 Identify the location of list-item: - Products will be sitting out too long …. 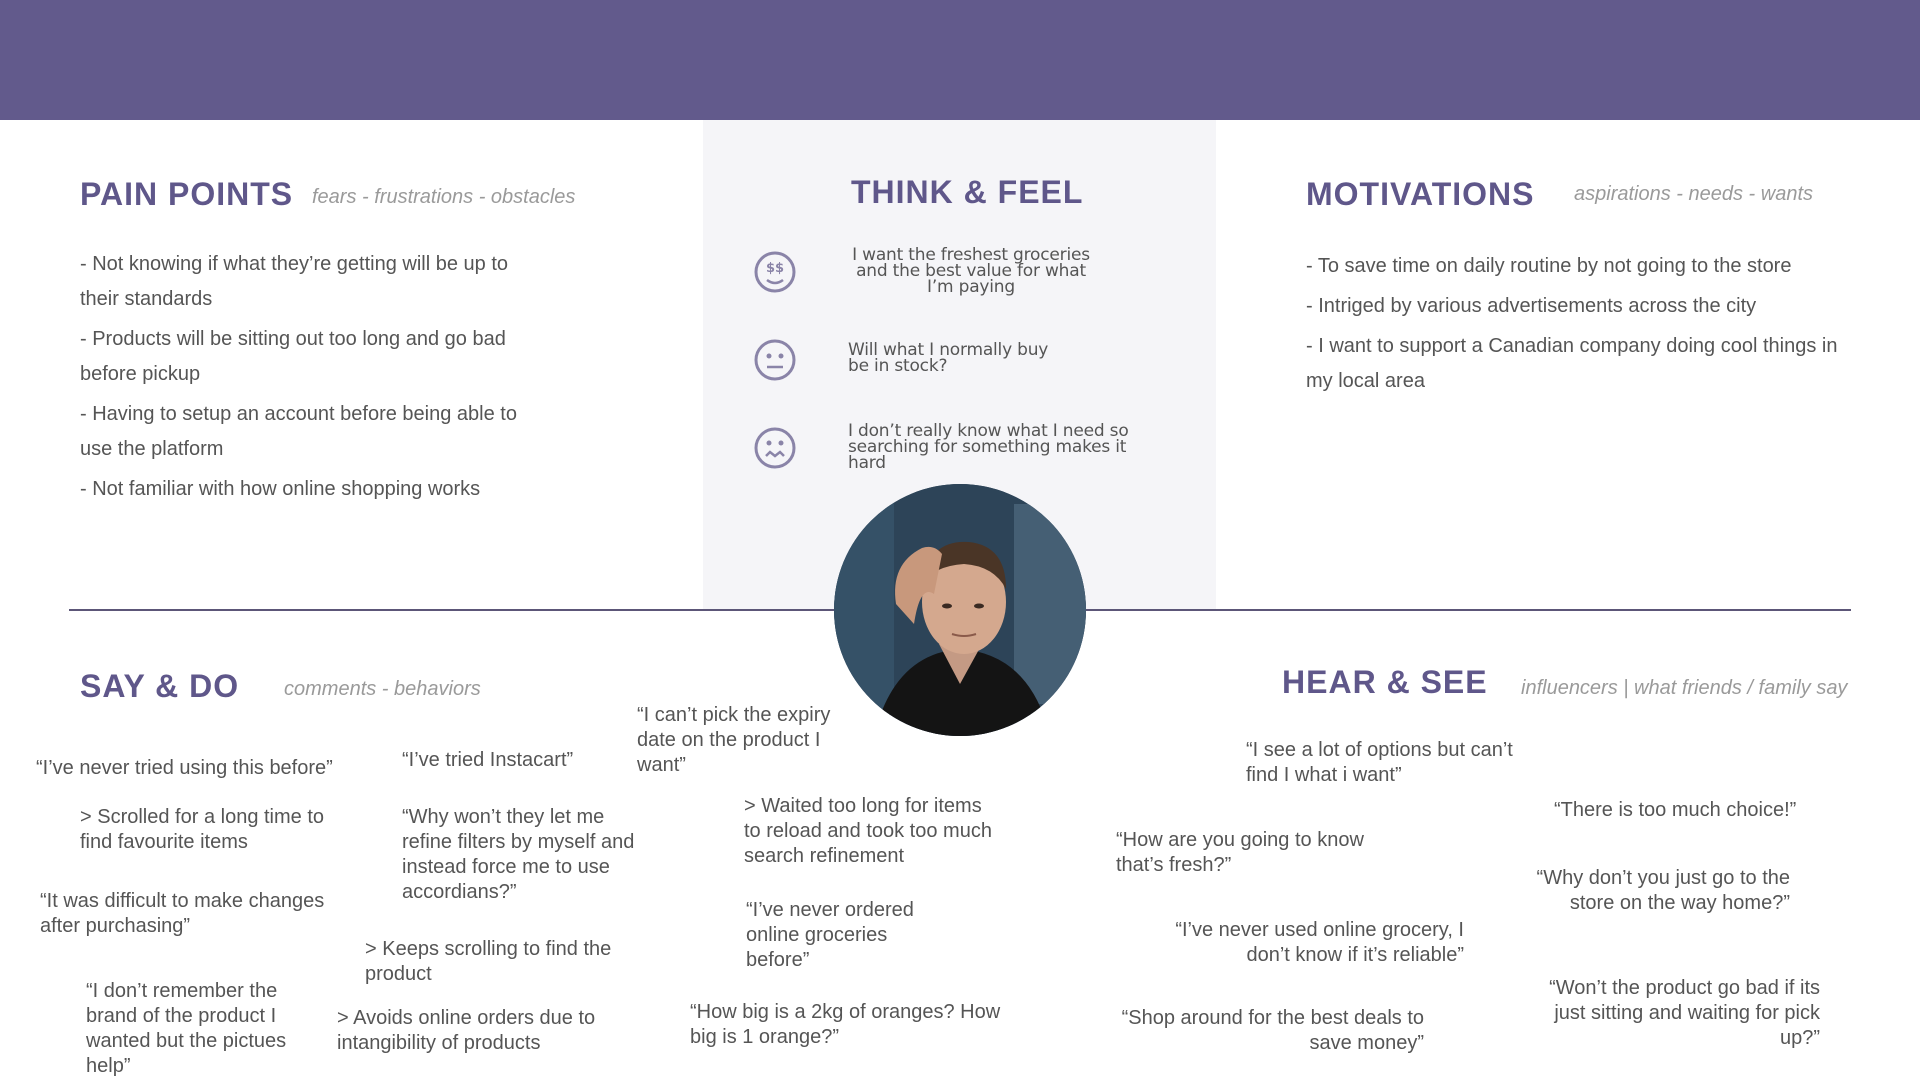
(293, 356).